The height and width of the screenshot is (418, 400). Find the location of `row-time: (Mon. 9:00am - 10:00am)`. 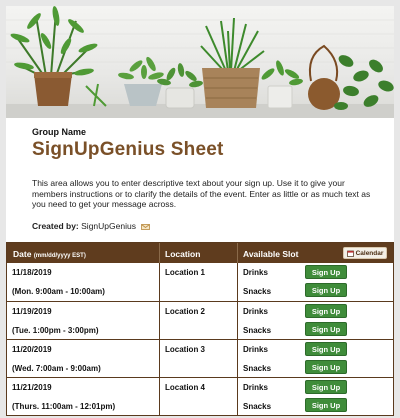

row-time: (Mon. 9:00am - 10:00am) is located at coordinates (58, 291).